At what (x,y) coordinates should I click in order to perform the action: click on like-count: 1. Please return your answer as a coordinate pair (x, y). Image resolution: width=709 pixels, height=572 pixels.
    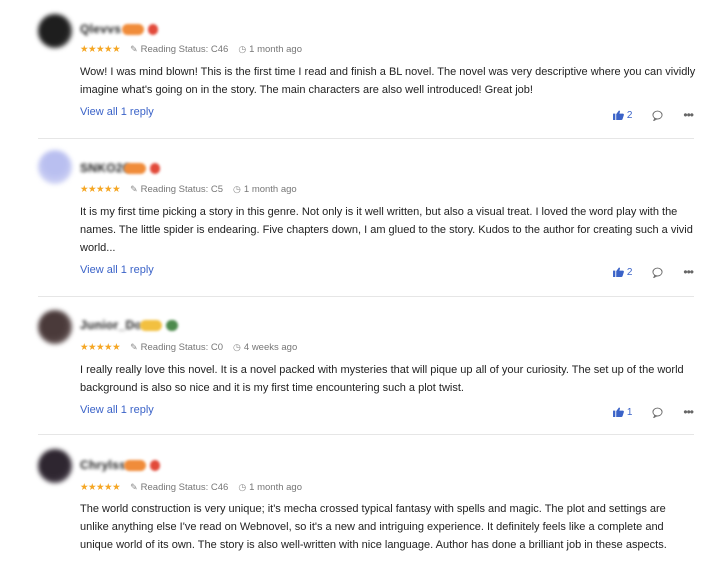
    Looking at the image, I should click on (629, 412).